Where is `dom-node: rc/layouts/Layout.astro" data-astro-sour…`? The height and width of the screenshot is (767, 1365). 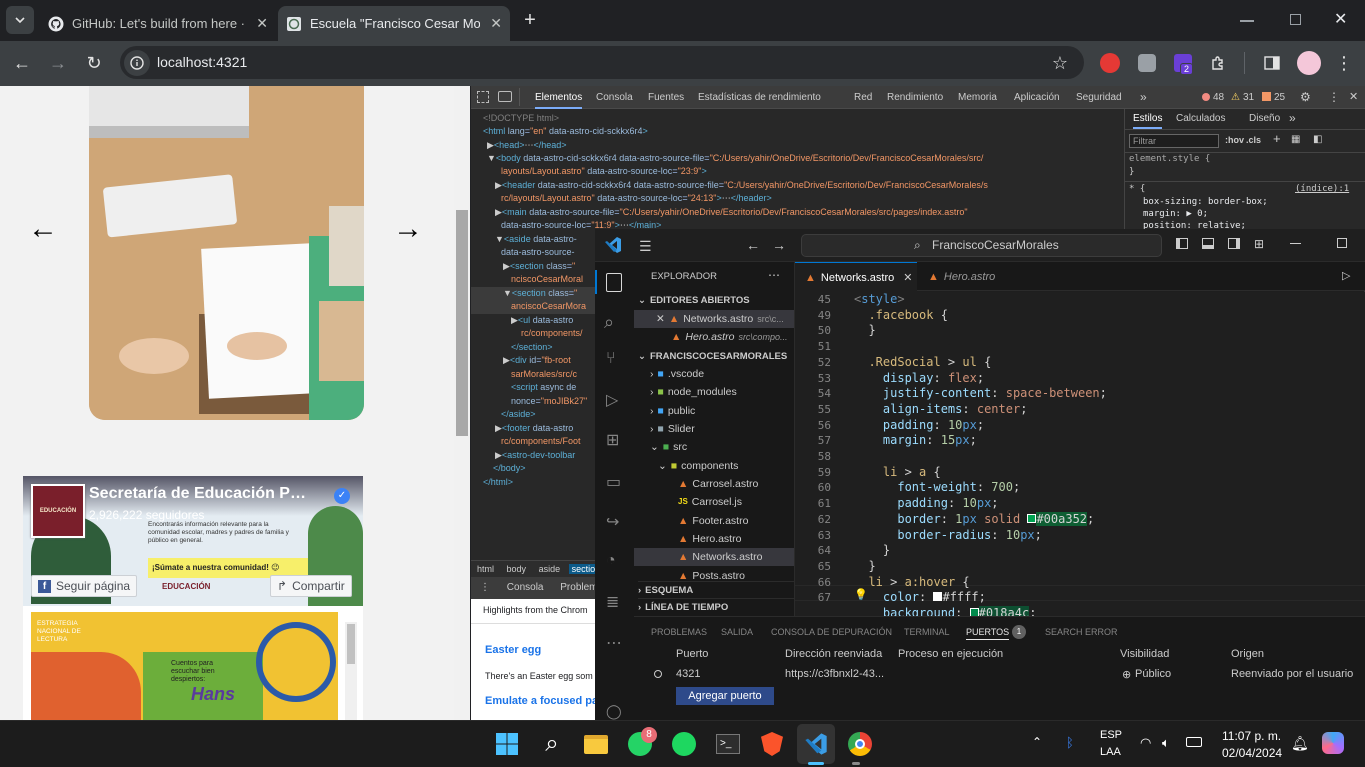
dom-node: rc/layouts/Layout.astro" data-astro-sour… is located at coordinates (636, 199).